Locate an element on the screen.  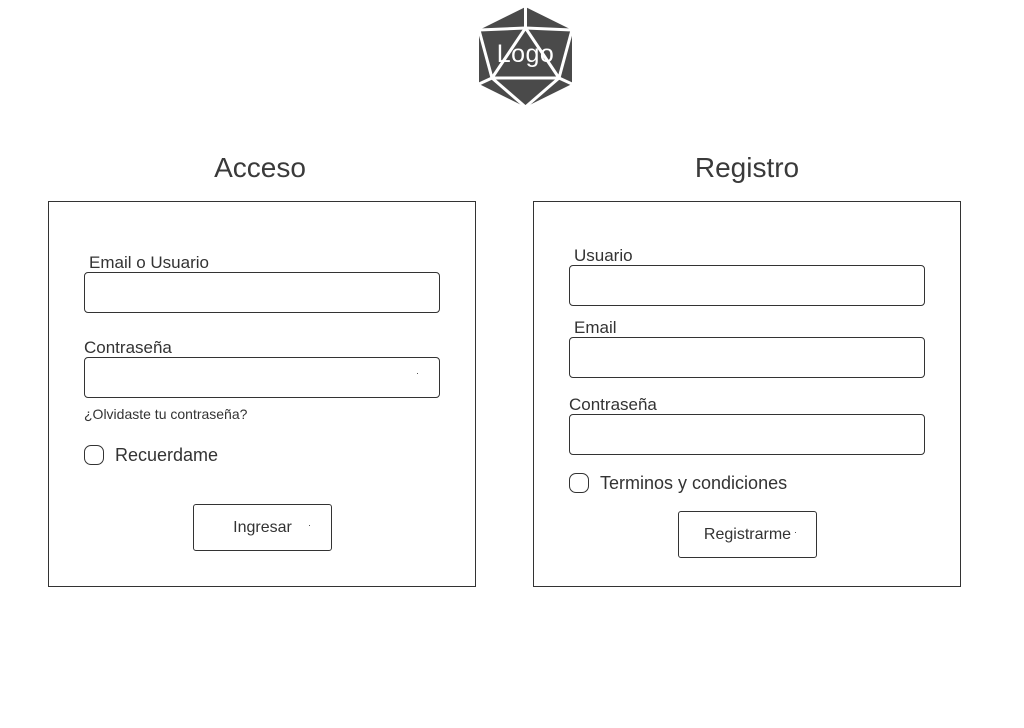
username-input is located at coordinates (747, 285).